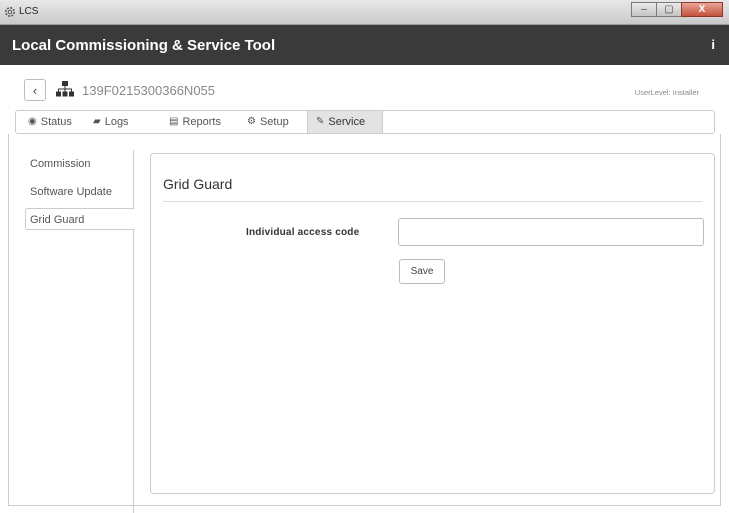 This screenshot has width=729, height=513. Describe the element at coordinates (551, 232) in the screenshot. I see `access-code-input` at that location.